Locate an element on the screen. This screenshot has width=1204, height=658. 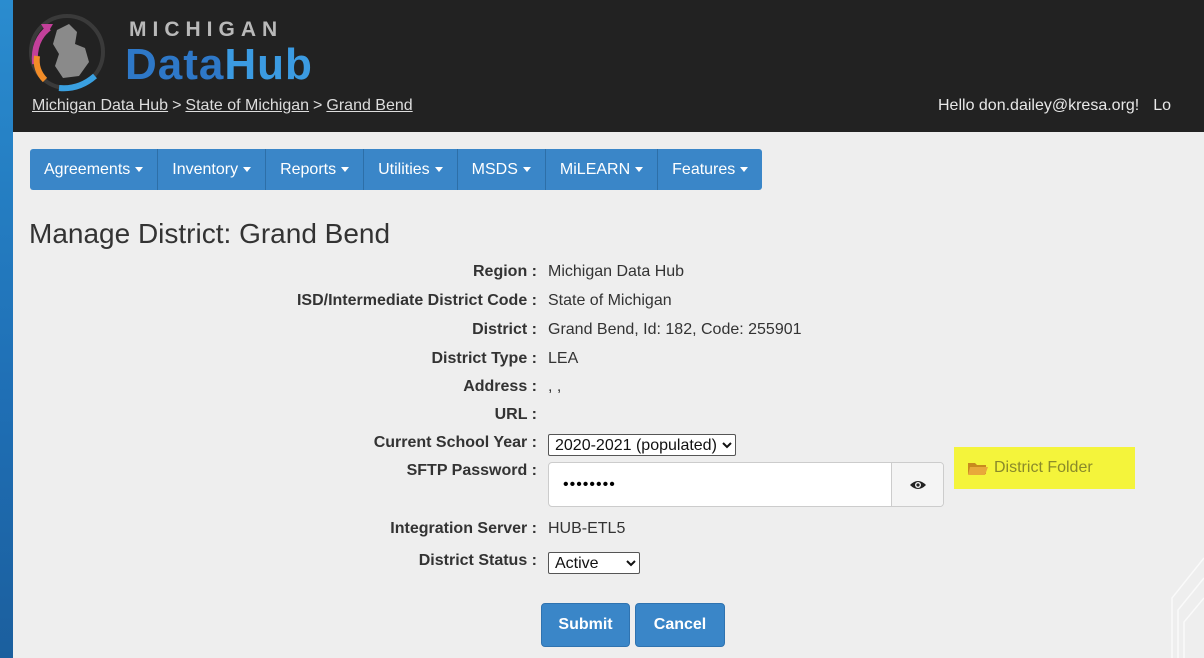
greeting-text: Hello don.dailey@kresa.org! is located at coordinates (1039, 105).